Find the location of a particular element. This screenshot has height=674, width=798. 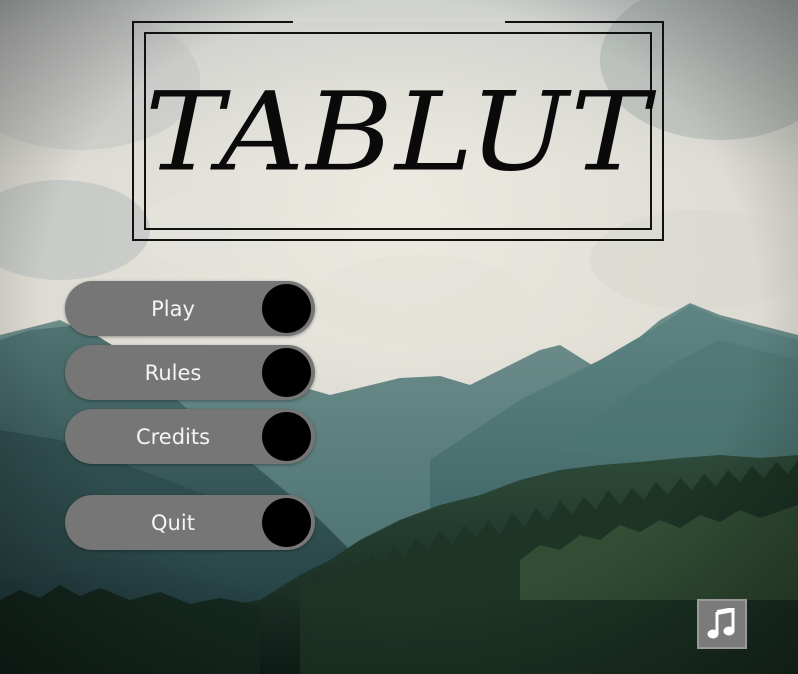

quit-button: Quit is located at coordinates (190, 522).